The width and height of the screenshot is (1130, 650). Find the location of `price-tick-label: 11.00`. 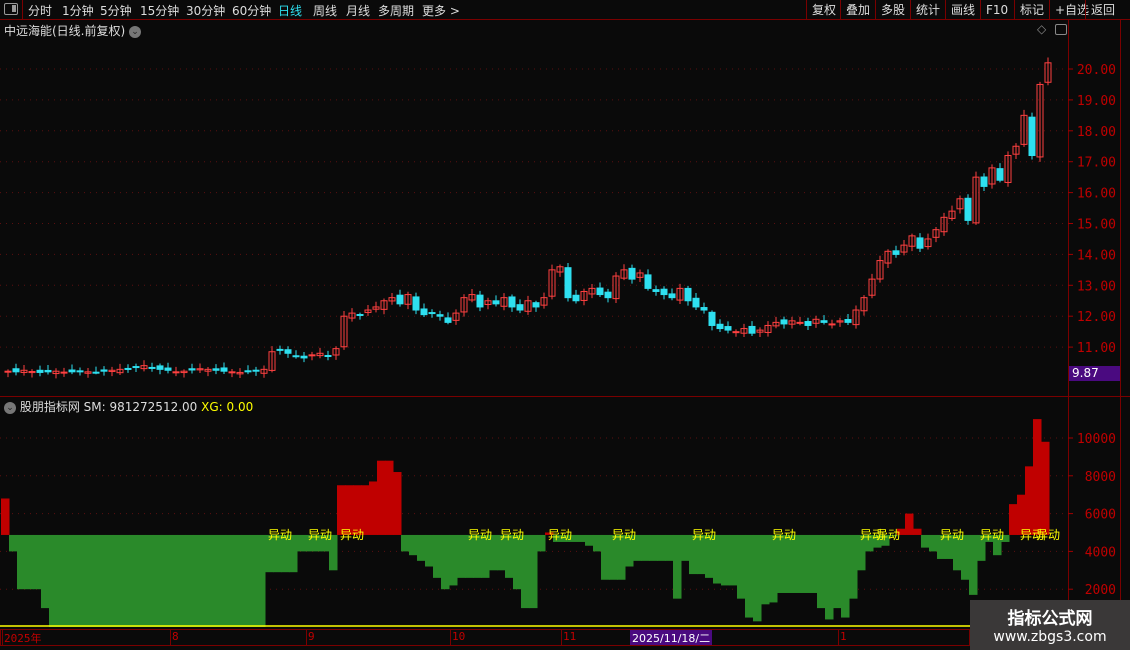

price-tick-label: 11.00 is located at coordinates (1096, 348).